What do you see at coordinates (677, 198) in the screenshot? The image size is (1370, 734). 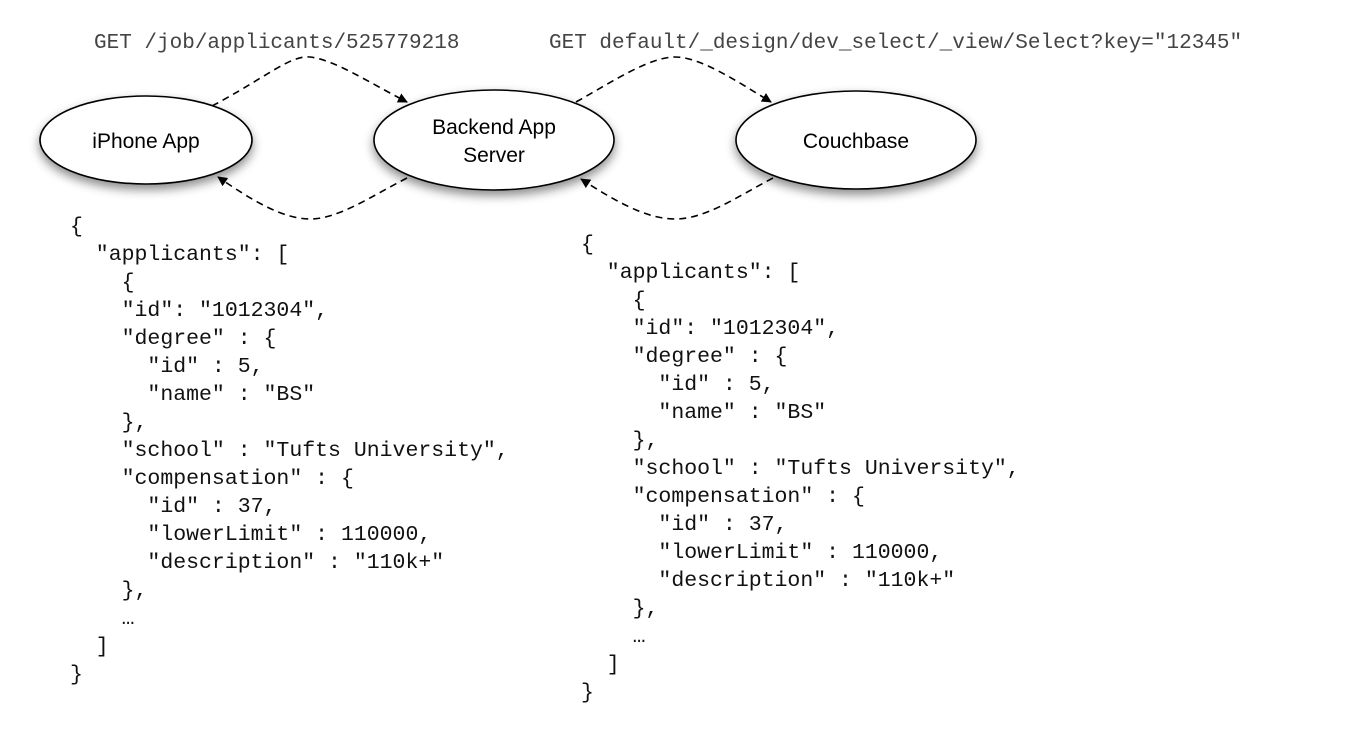 I see `response-arrow-db-to-server` at bounding box center [677, 198].